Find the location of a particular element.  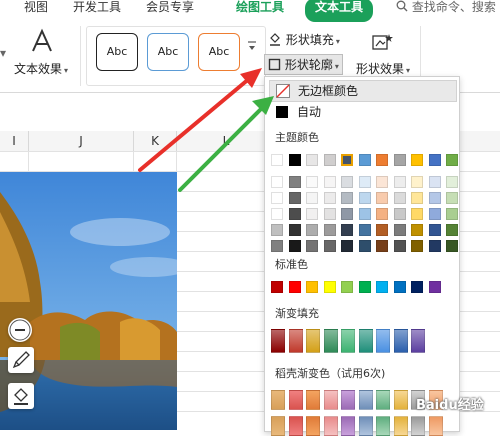

green-arrow is located at coordinates (226, 144).